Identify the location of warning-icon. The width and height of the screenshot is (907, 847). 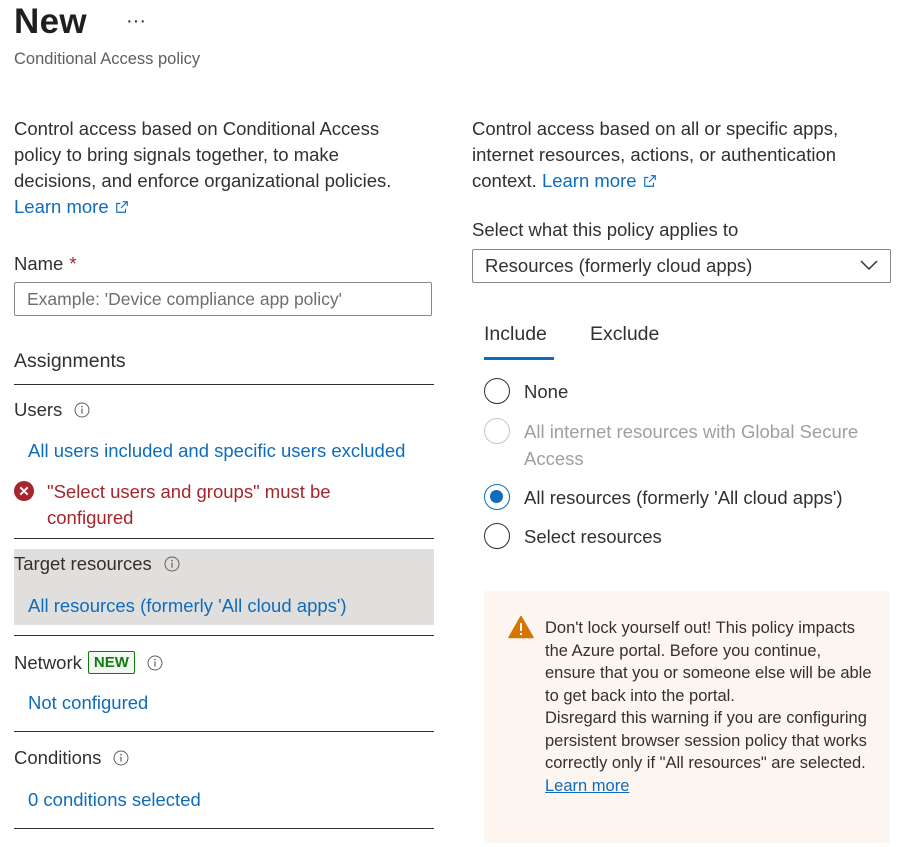
(521, 627).